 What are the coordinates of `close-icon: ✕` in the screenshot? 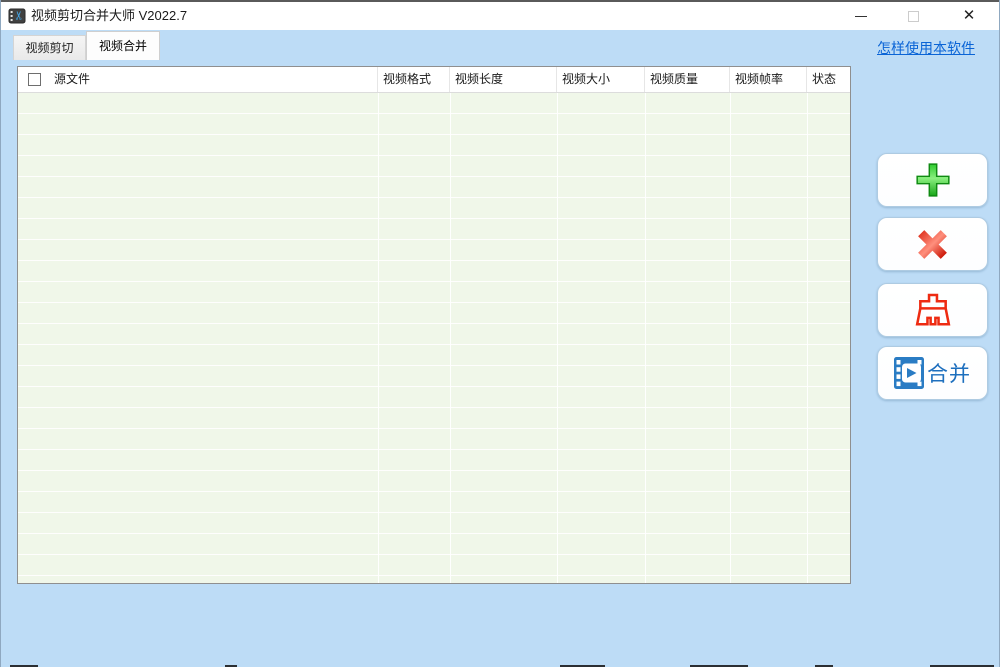 It's located at (969, 15).